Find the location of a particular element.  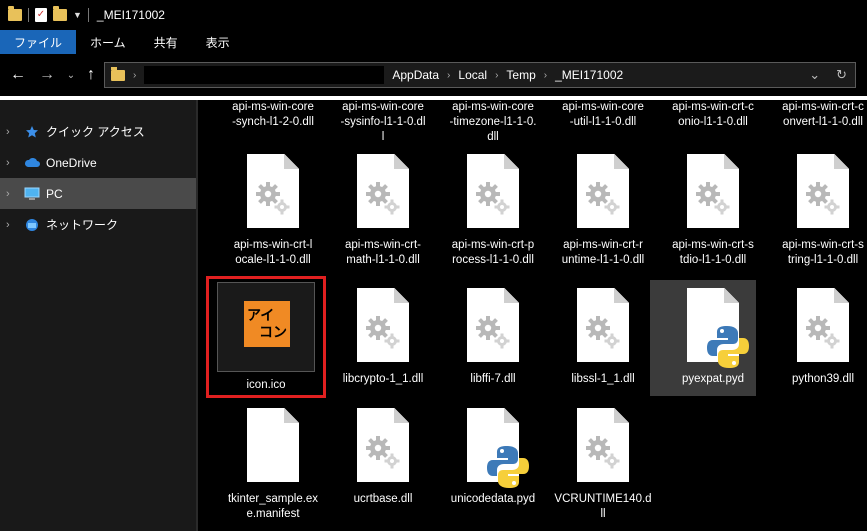

sidebar-item-network: › ネットワーク is located at coordinates (98, 224).